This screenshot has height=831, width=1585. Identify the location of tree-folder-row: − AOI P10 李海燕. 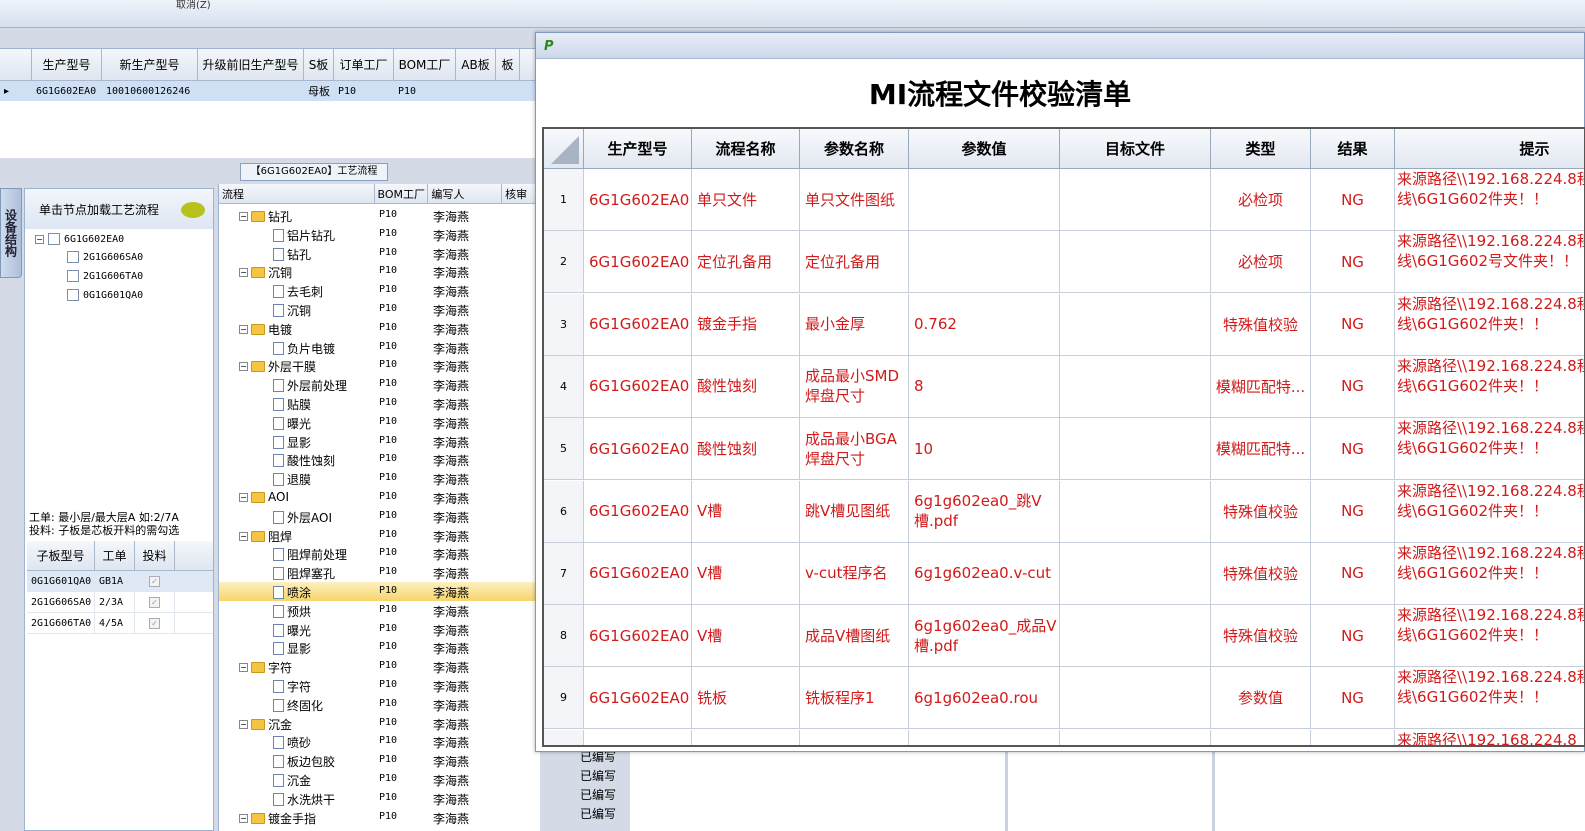
(380, 497).